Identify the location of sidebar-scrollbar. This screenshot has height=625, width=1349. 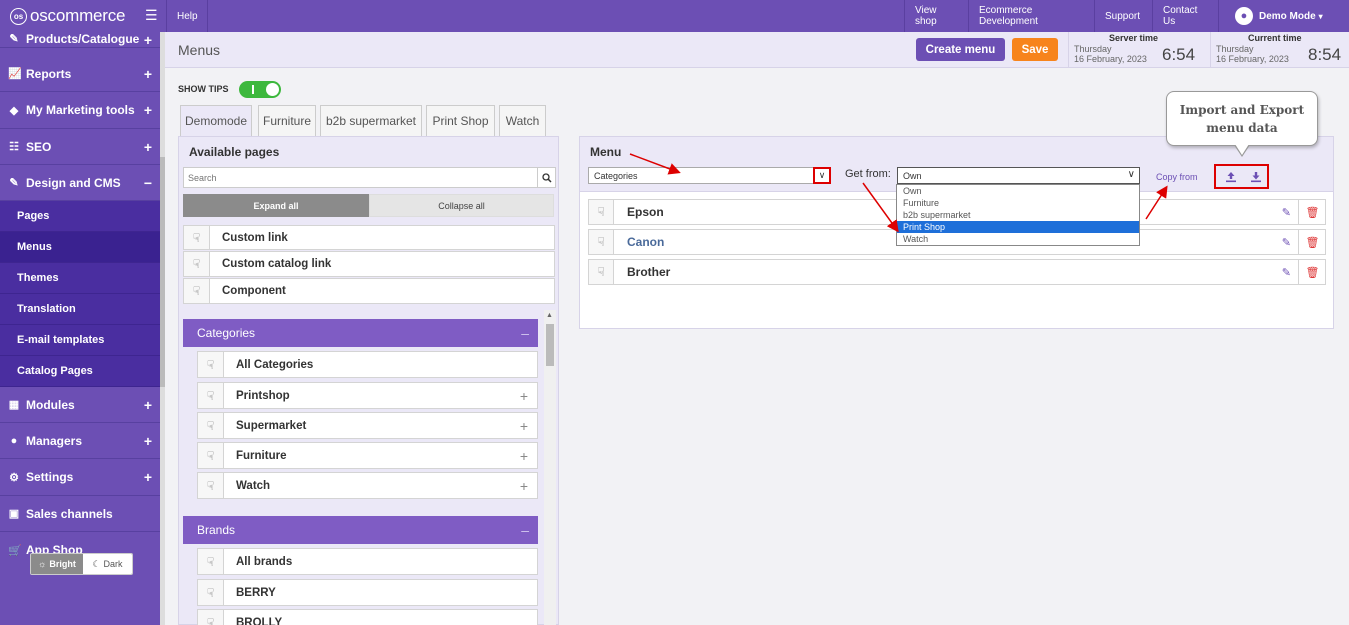
(162, 328).